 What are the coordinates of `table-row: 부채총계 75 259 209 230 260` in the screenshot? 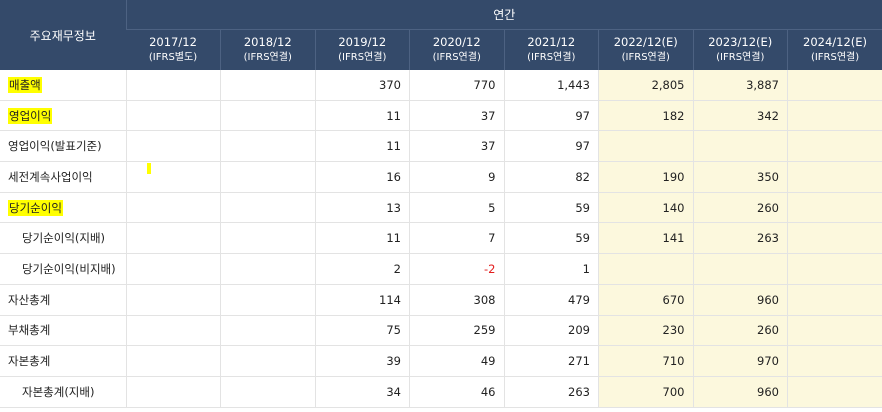 It's located at (441, 331).